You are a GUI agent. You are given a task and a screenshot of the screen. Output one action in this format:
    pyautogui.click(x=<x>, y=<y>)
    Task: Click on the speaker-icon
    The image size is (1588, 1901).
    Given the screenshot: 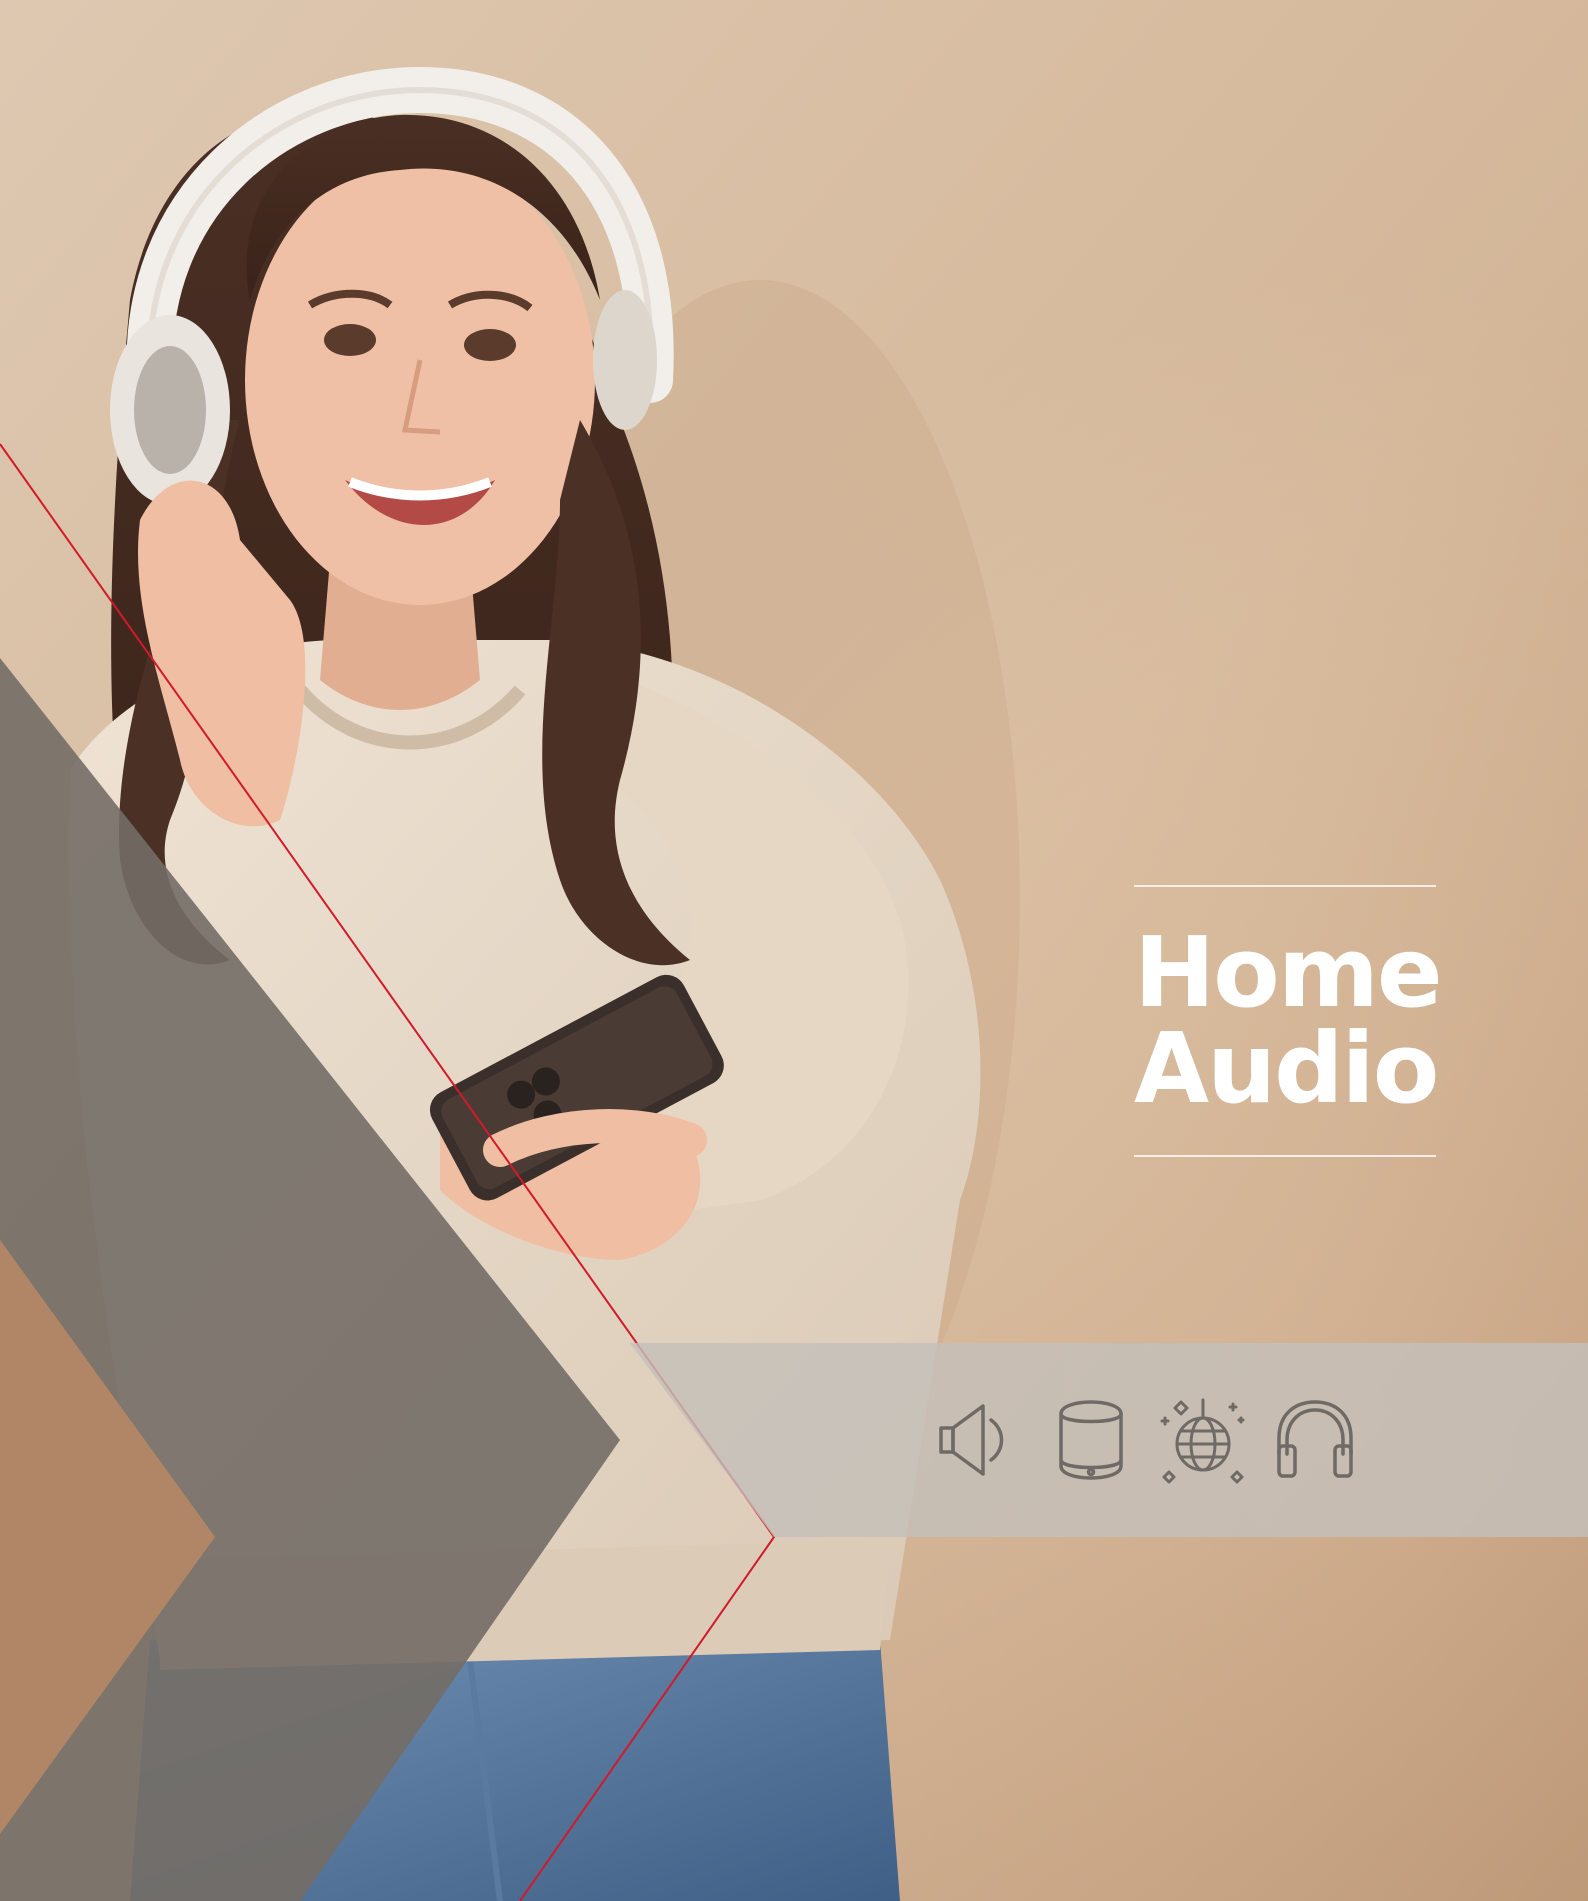 What is the action you would take?
    pyautogui.click(x=979, y=1440)
    